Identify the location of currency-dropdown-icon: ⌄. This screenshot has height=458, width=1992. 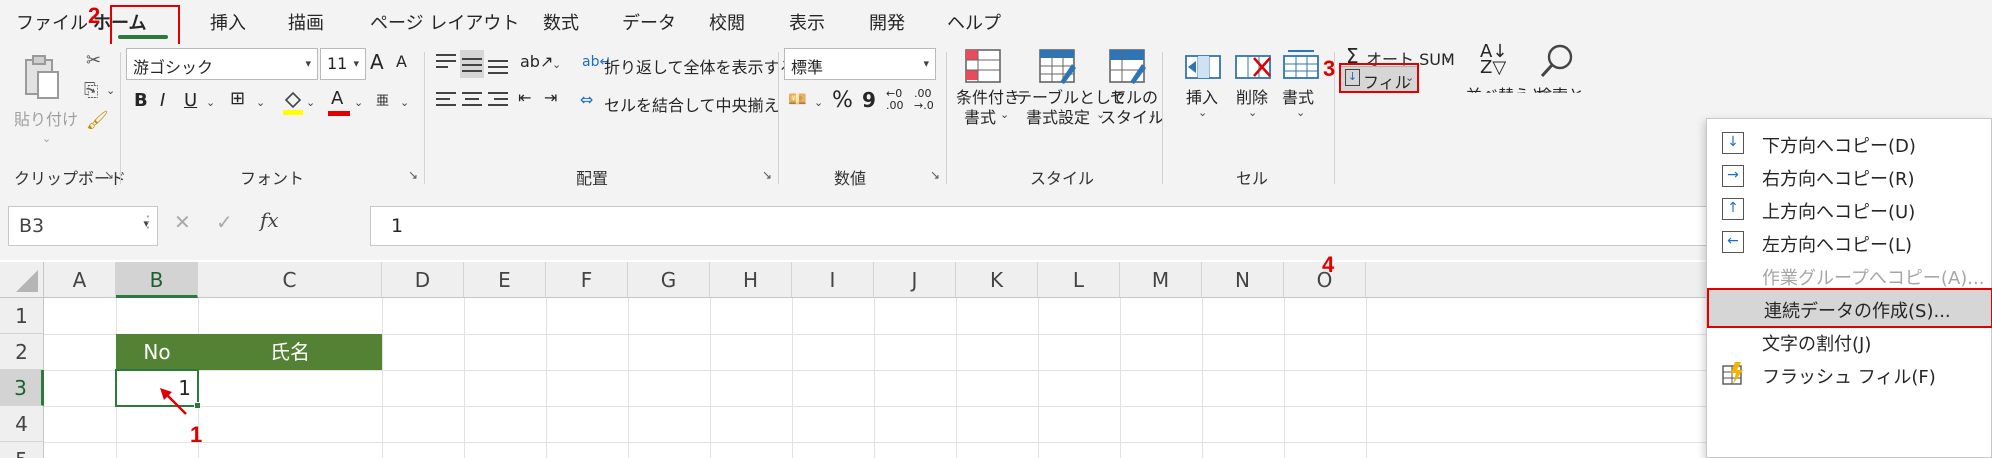
(818, 102).